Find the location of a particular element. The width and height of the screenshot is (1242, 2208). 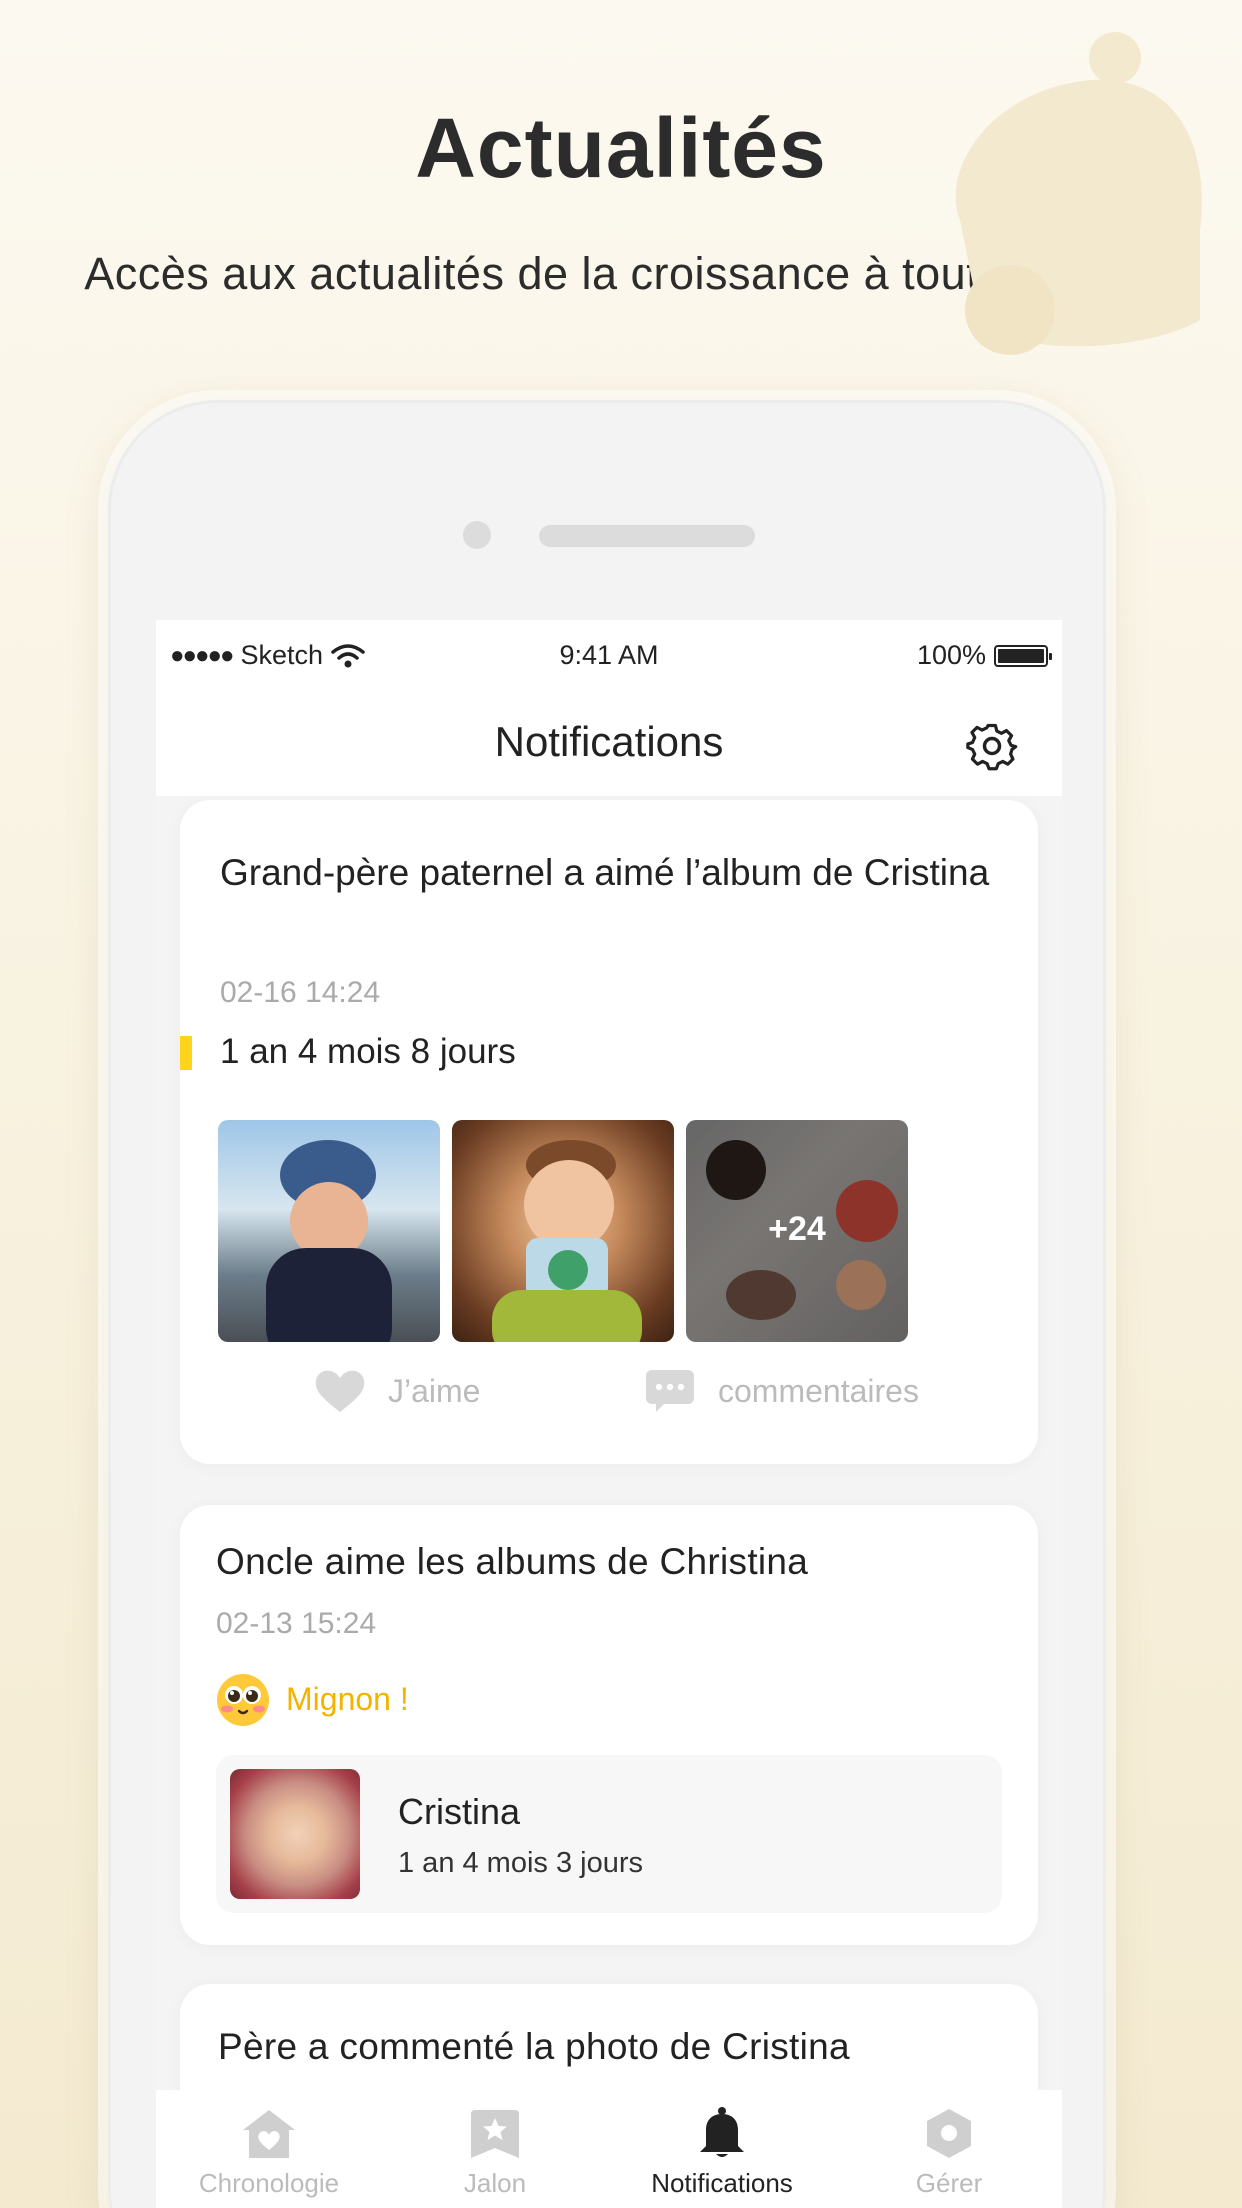

photo-thumbnail-more: +24 is located at coordinates (797, 1231).